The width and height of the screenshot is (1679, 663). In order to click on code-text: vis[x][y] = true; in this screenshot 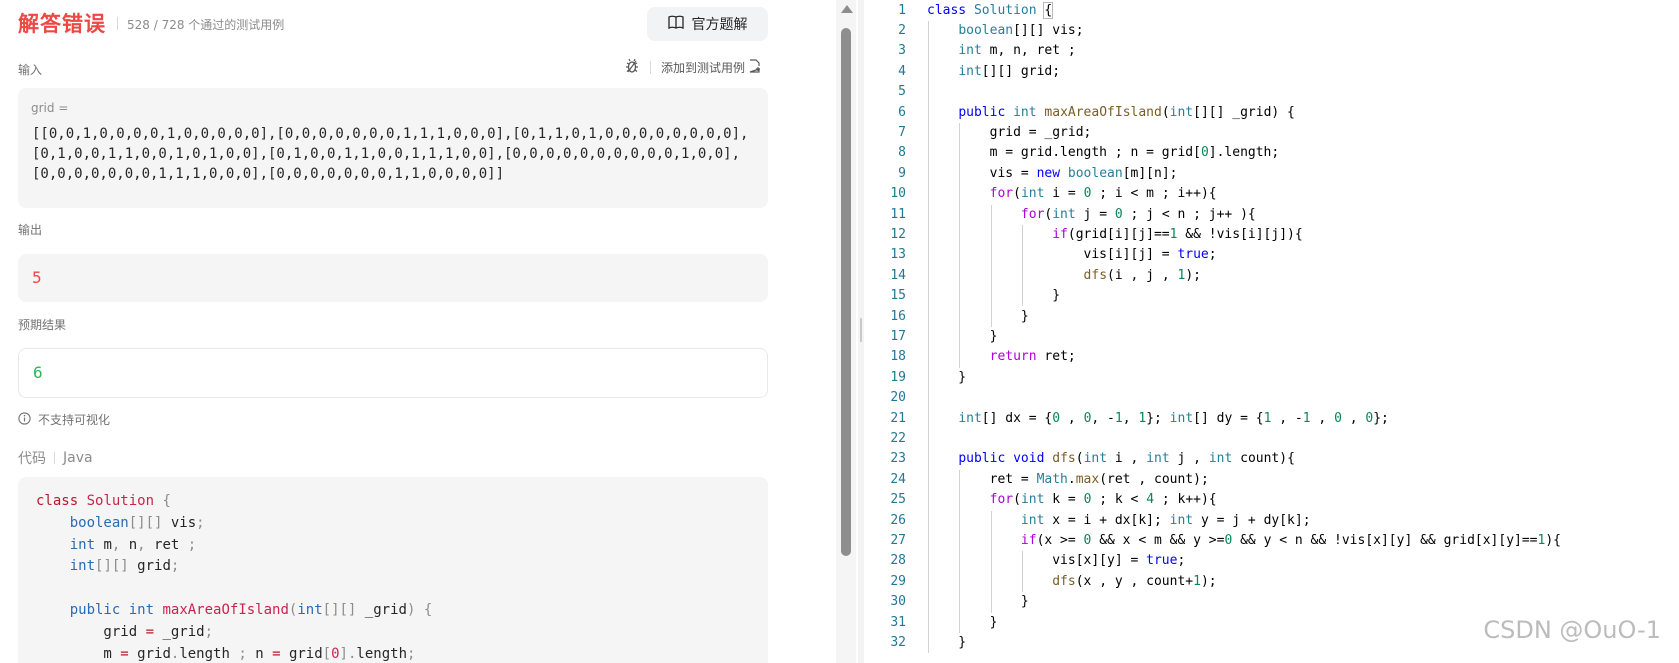, I will do `click(1056, 561)`.